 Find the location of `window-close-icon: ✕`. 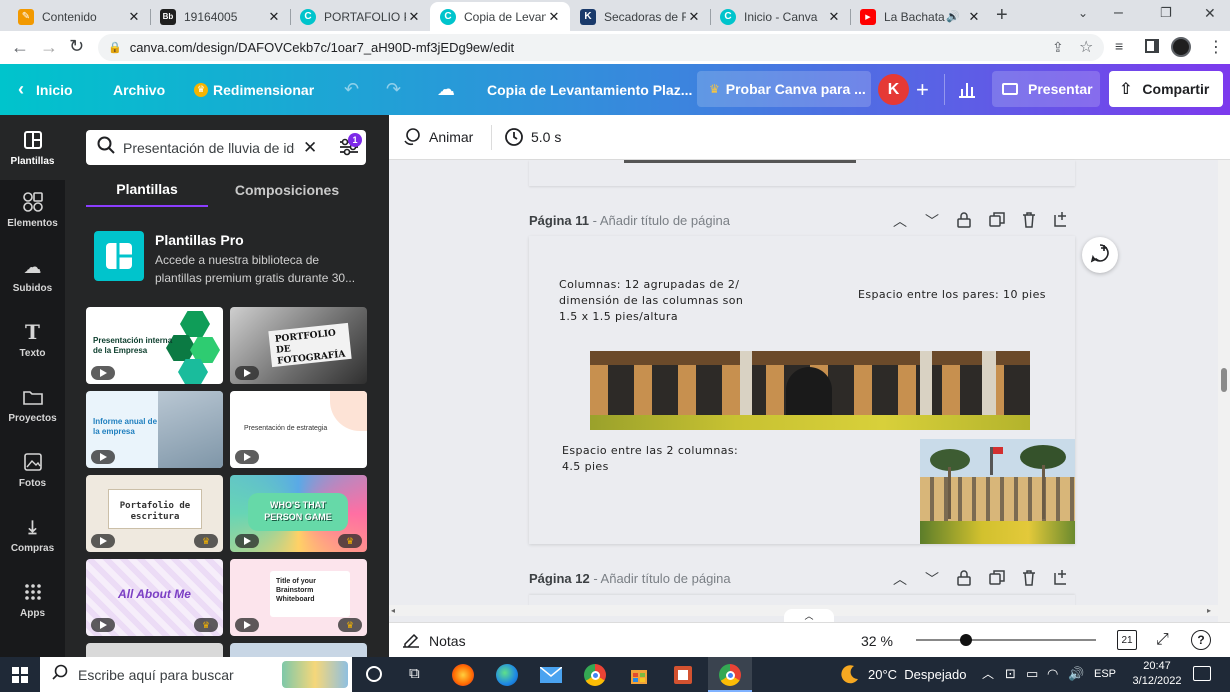

window-close-icon: ✕ is located at coordinates (1210, 13).